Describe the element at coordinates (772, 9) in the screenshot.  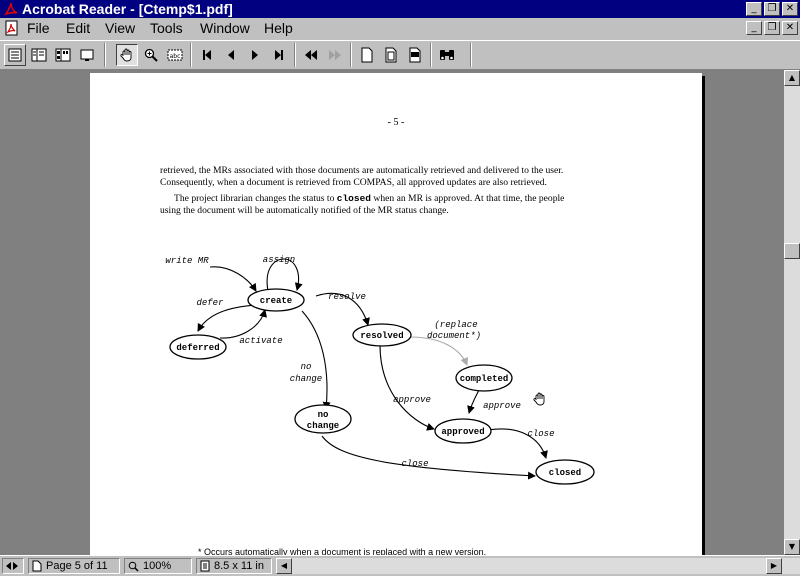
I see `restore-button: ❐` at that location.